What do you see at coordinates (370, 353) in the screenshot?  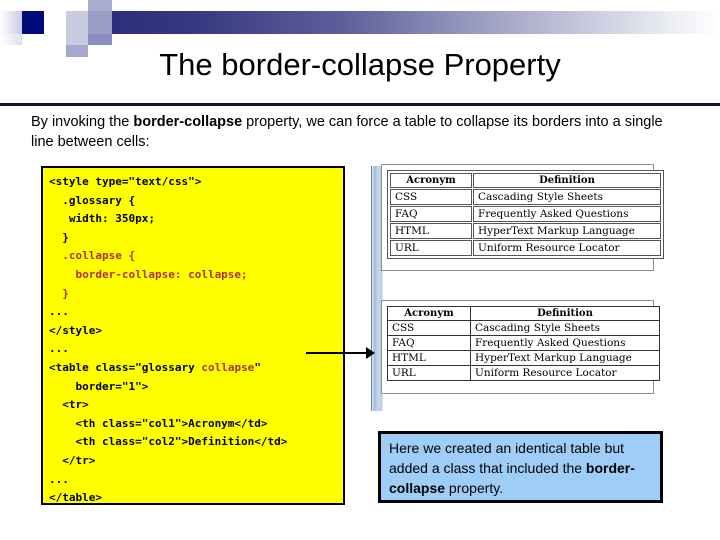 I see `connector-arrow-head` at bounding box center [370, 353].